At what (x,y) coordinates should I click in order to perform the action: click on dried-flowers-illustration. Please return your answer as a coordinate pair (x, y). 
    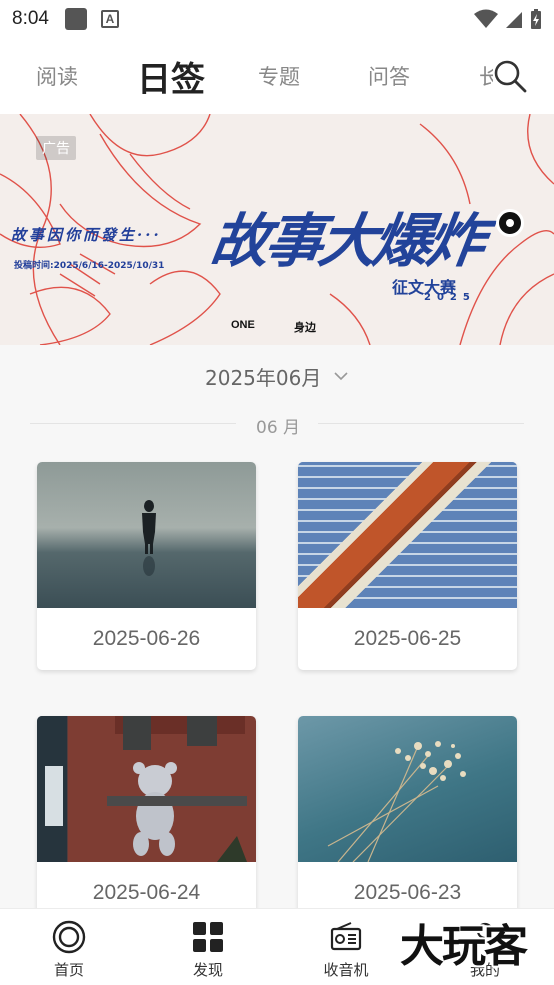
    Looking at the image, I should click on (396, 801).